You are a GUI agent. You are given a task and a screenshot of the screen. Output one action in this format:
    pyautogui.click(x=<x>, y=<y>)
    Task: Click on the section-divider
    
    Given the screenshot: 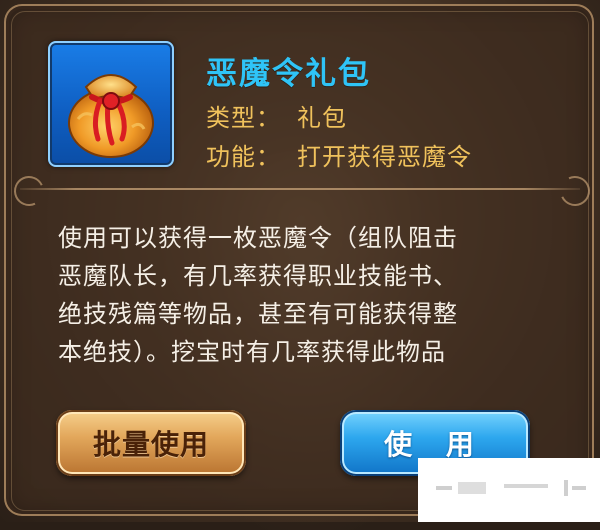 What is the action you would take?
    pyautogui.click(x=300, y=189)
    